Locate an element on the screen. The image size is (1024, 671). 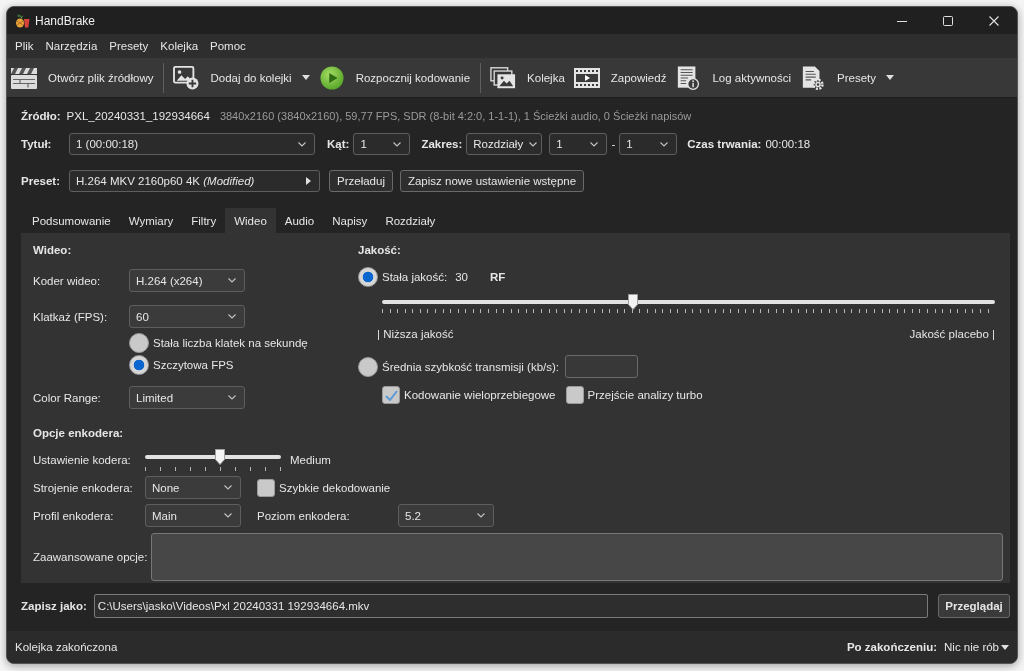
after-completion-dropdown: Nic nie rób is located at coordinates (976, 647).